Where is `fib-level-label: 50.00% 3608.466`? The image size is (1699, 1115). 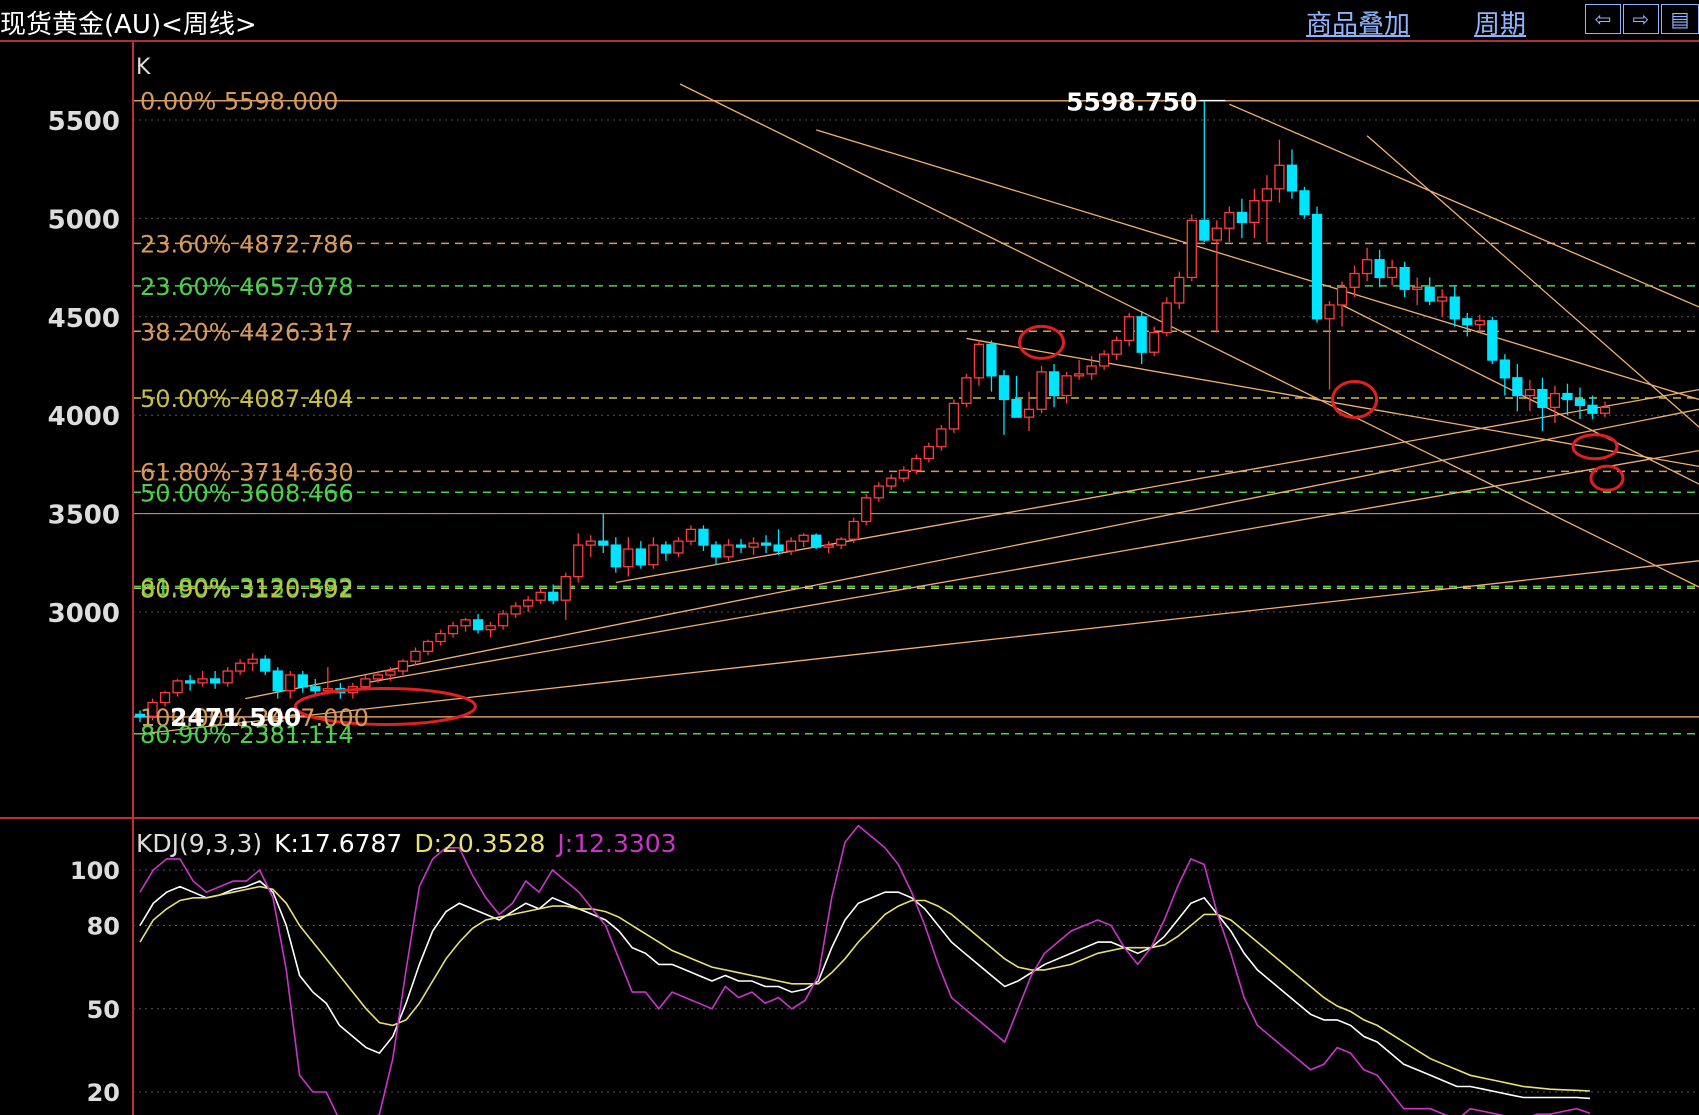
fib-level-label: 50.00% 3608.466 is located at coordinates (247, 493).